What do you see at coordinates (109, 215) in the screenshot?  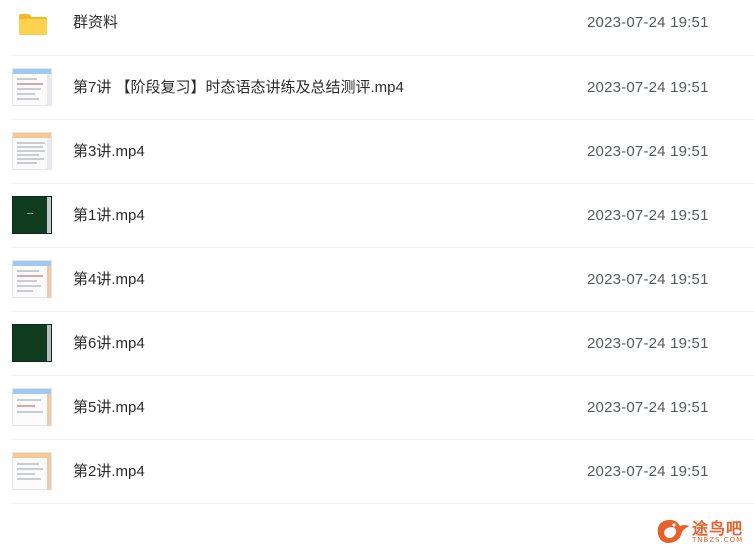 I see `file-name: 第1讲.mp4` at bounding box center [109, 215].